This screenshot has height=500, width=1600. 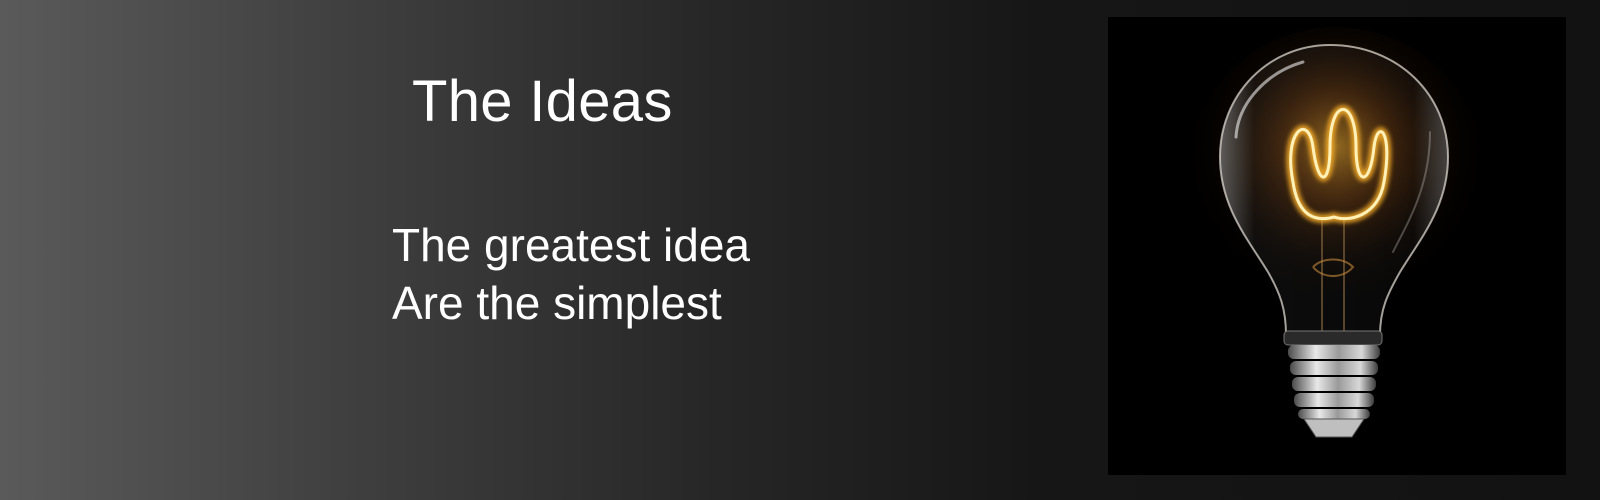 What do you see at coordinates (557, 303) in the screenshot?
I see `tagline-line-2: Are the simplest` at bounding box center [557, 303].